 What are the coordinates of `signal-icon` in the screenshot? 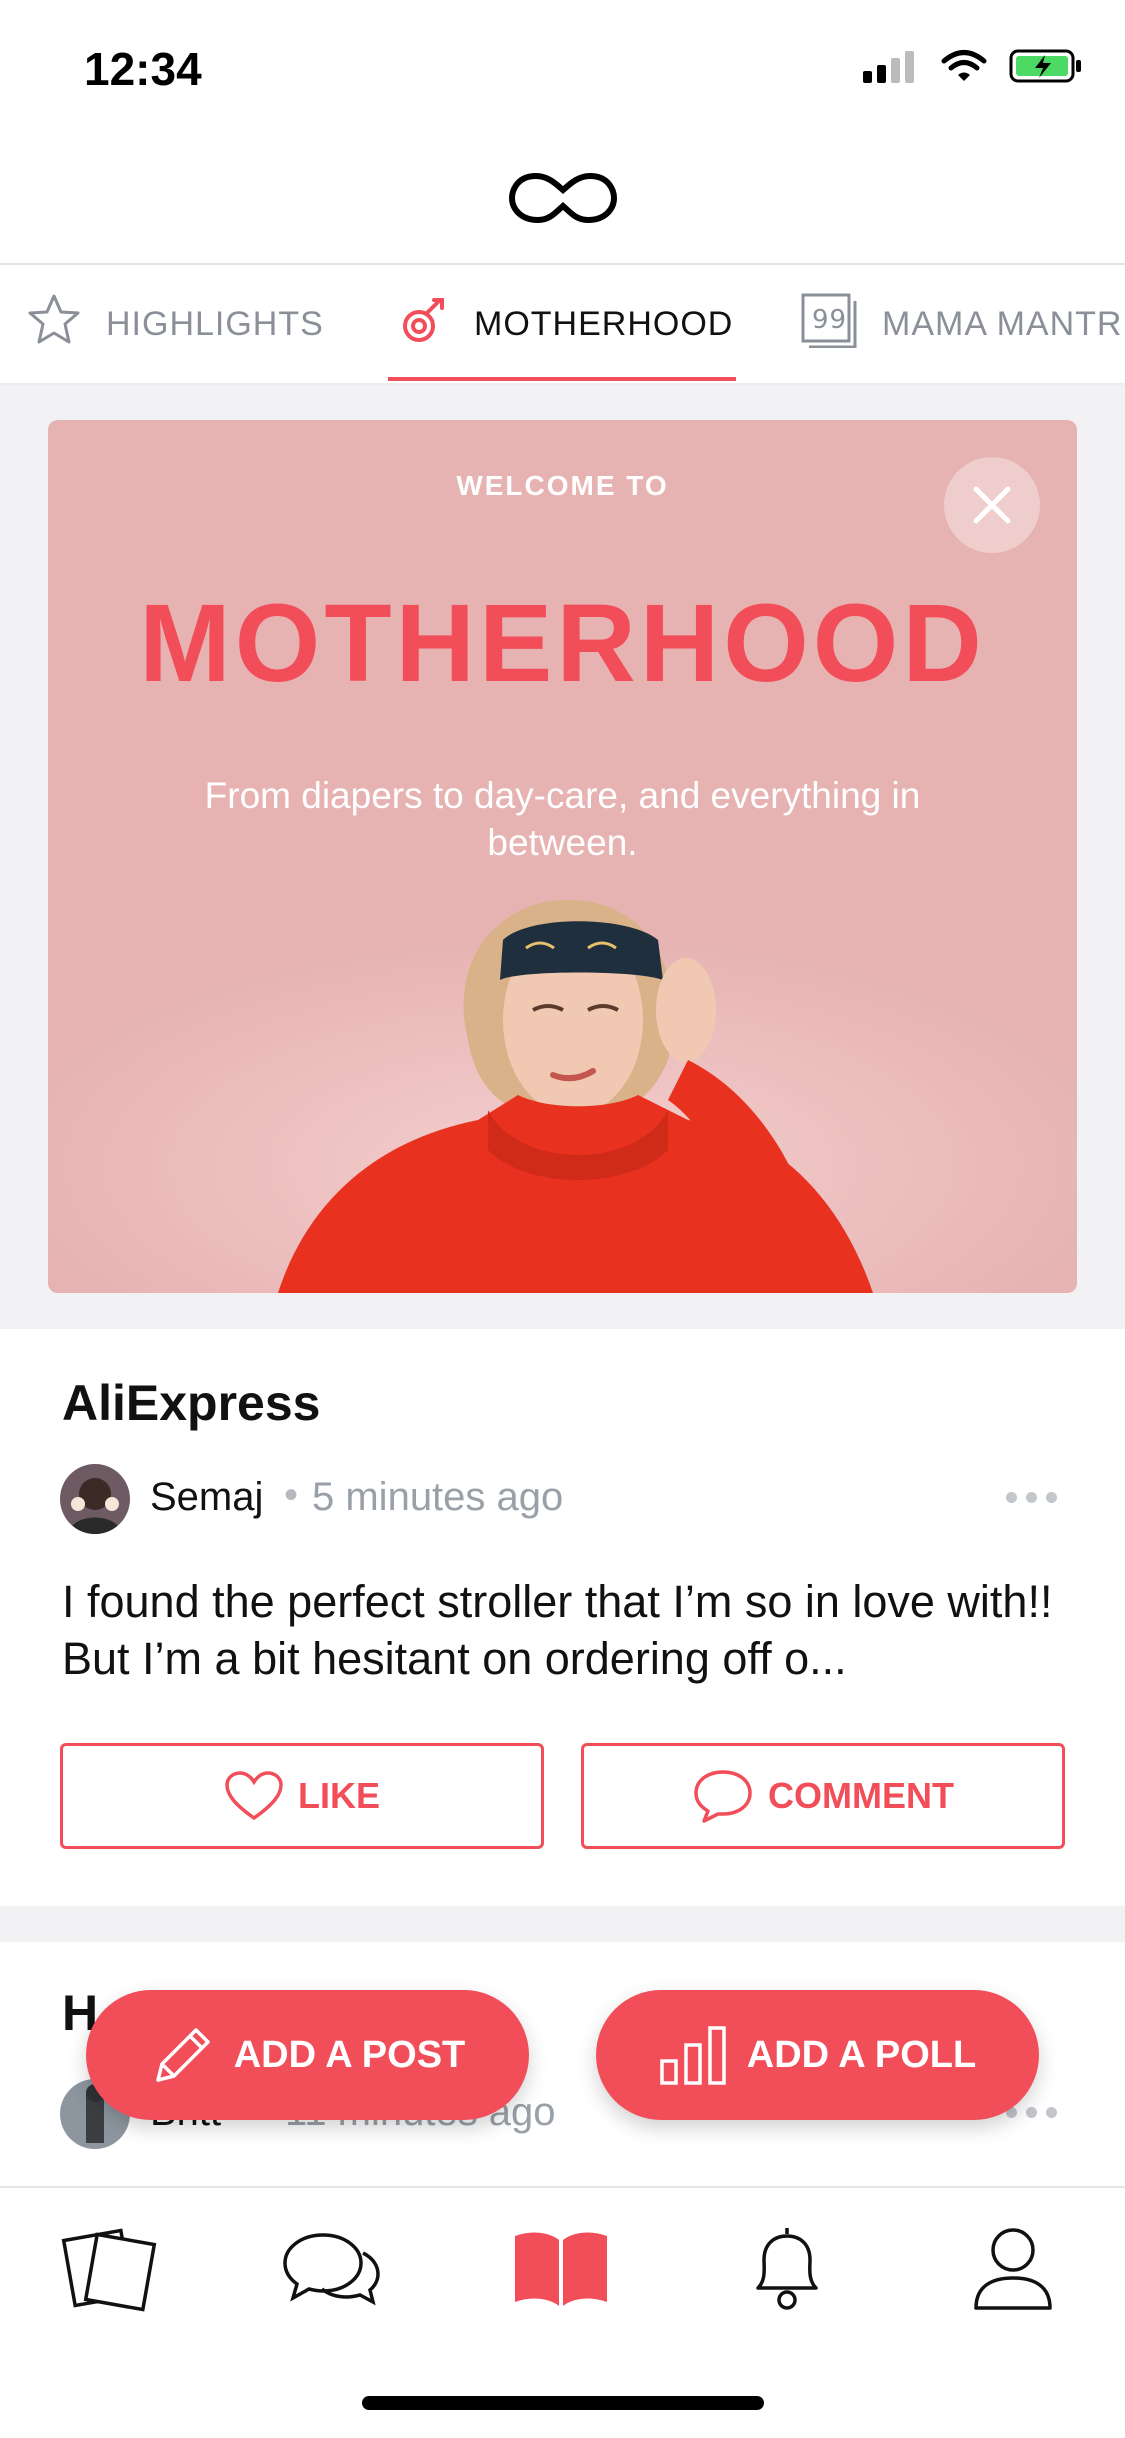 It's located at (891, 68).